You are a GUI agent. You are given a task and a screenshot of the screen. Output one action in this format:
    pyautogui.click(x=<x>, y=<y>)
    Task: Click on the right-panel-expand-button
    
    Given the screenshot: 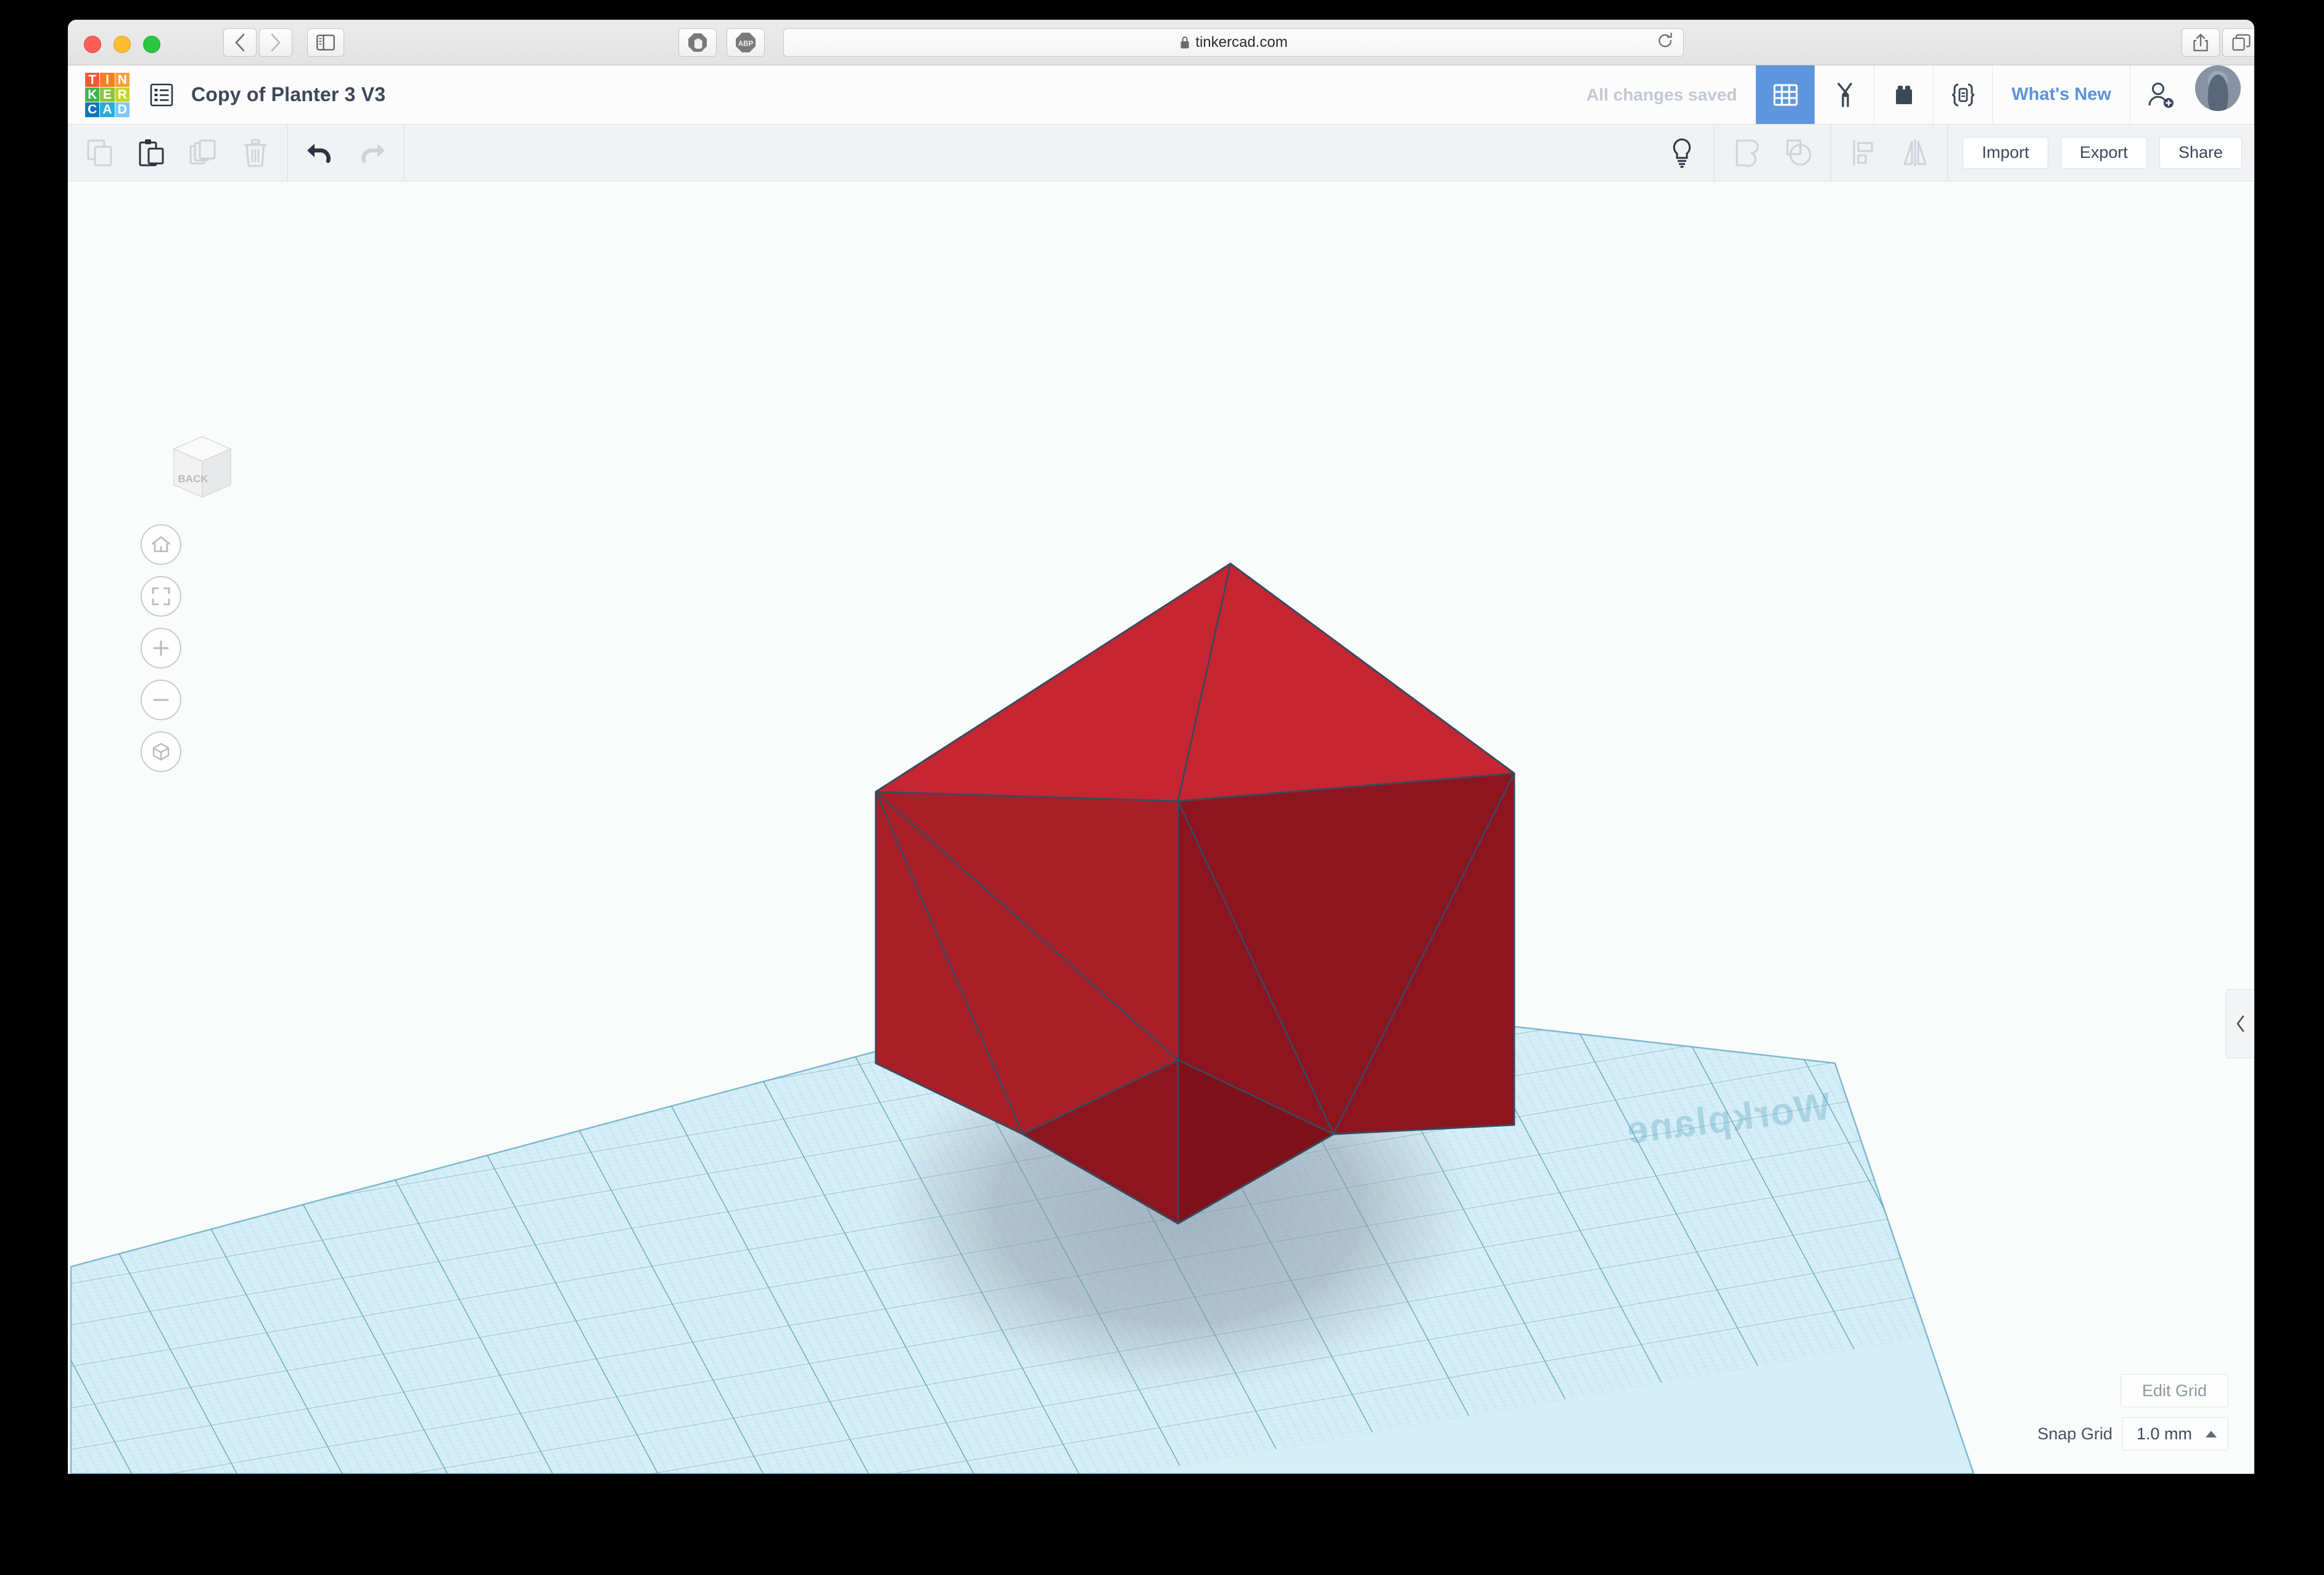 What is the action you would take?
    pyautogui.click(x=2240, y=1023)
    